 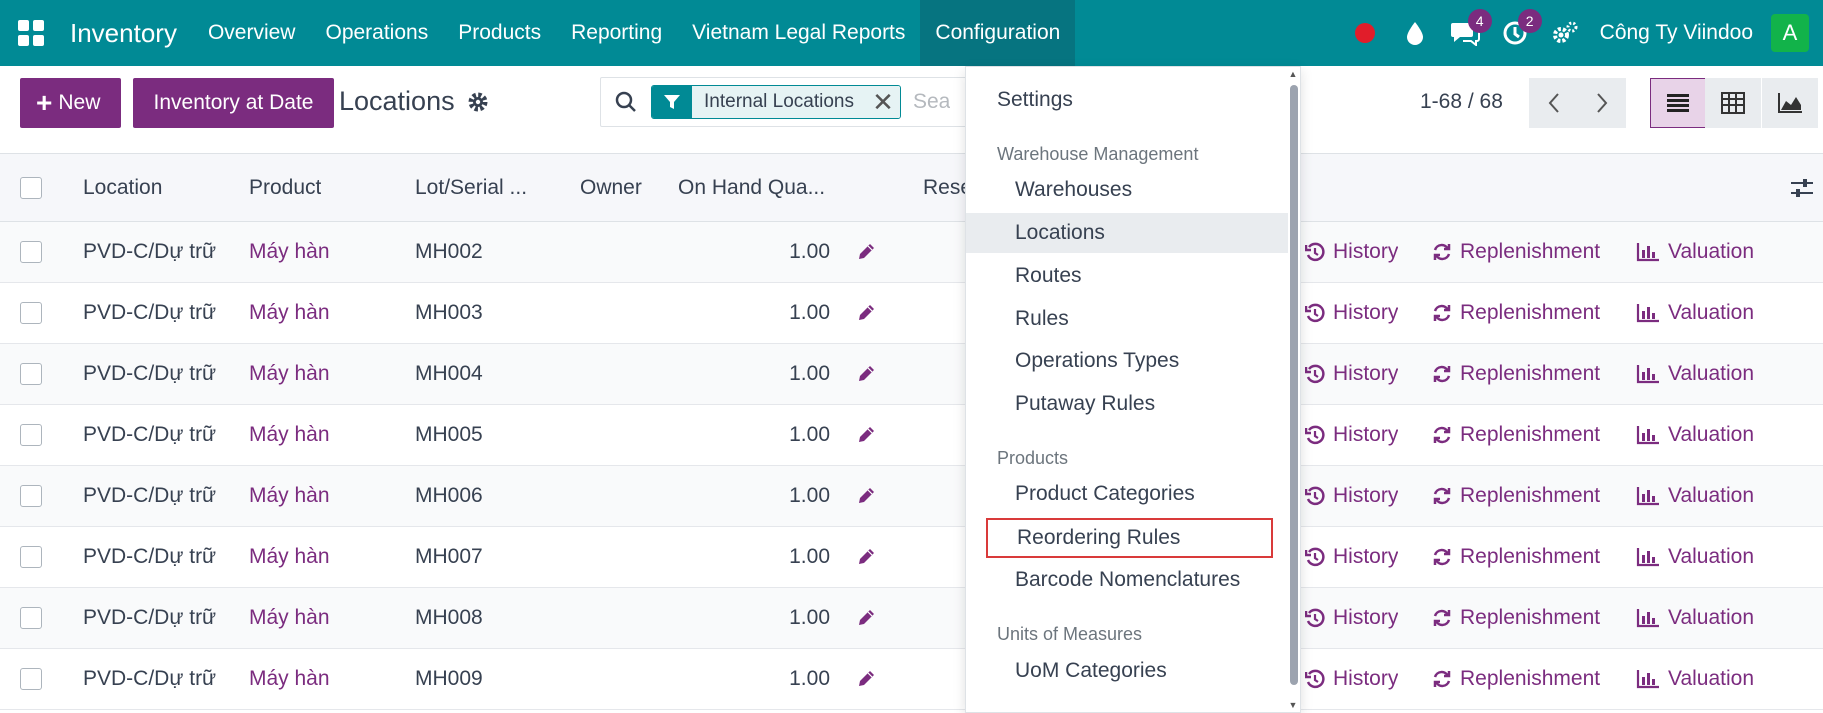 I want to click on column-header-owner: Owner, so click(x=611, y=187).